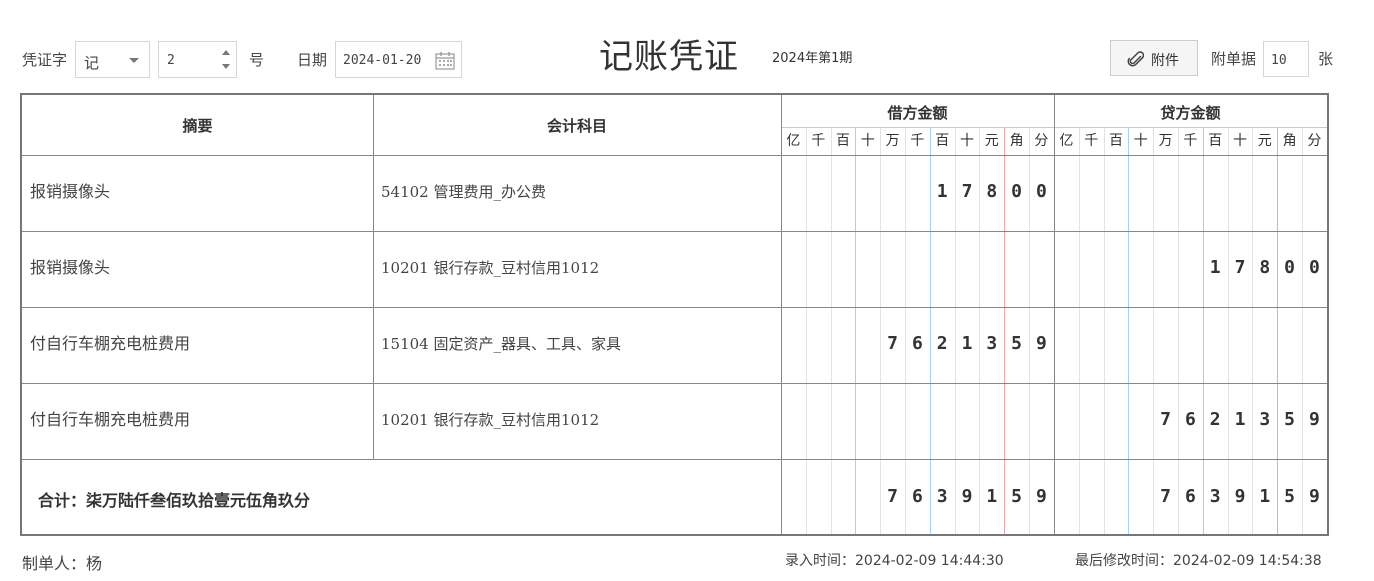 The width and height of the screenshot is (1374, 581). Describe the element at coordinates (1265, 496) in the screenshot. I see `total-credit-digit: 1` at that location.